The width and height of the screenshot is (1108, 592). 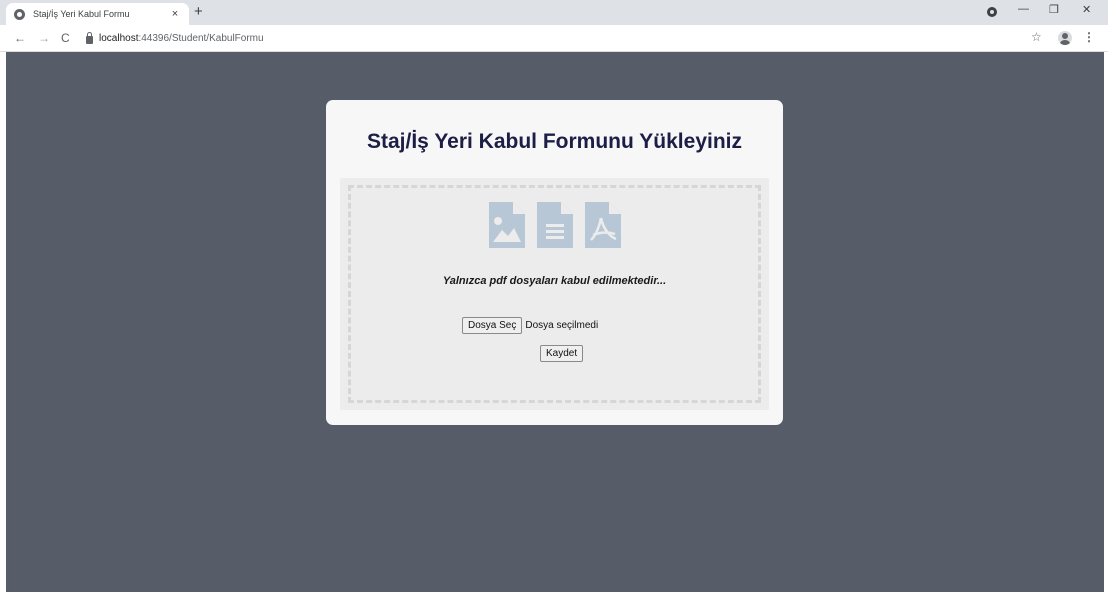 I want to click on tab-close-icon: ×, so click(x=175, y=14).